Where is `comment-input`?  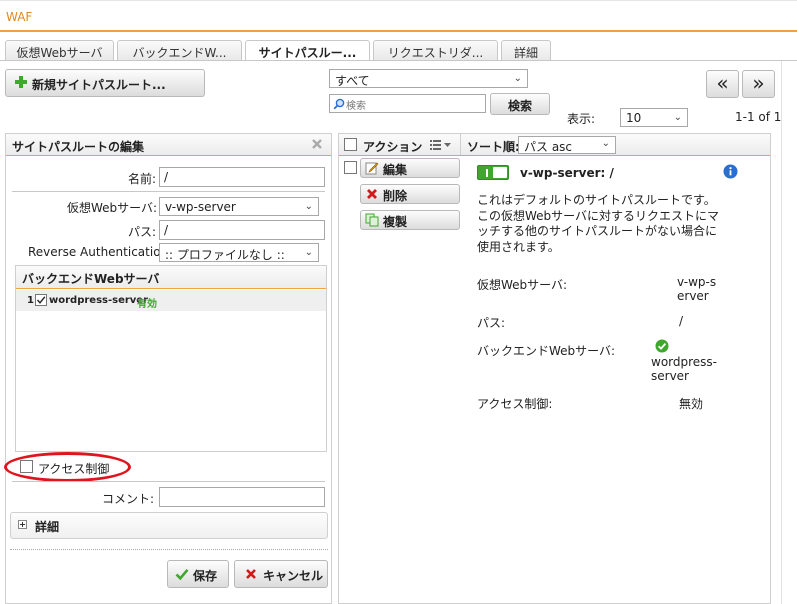
comment-input is located at coordinates (242, 497).